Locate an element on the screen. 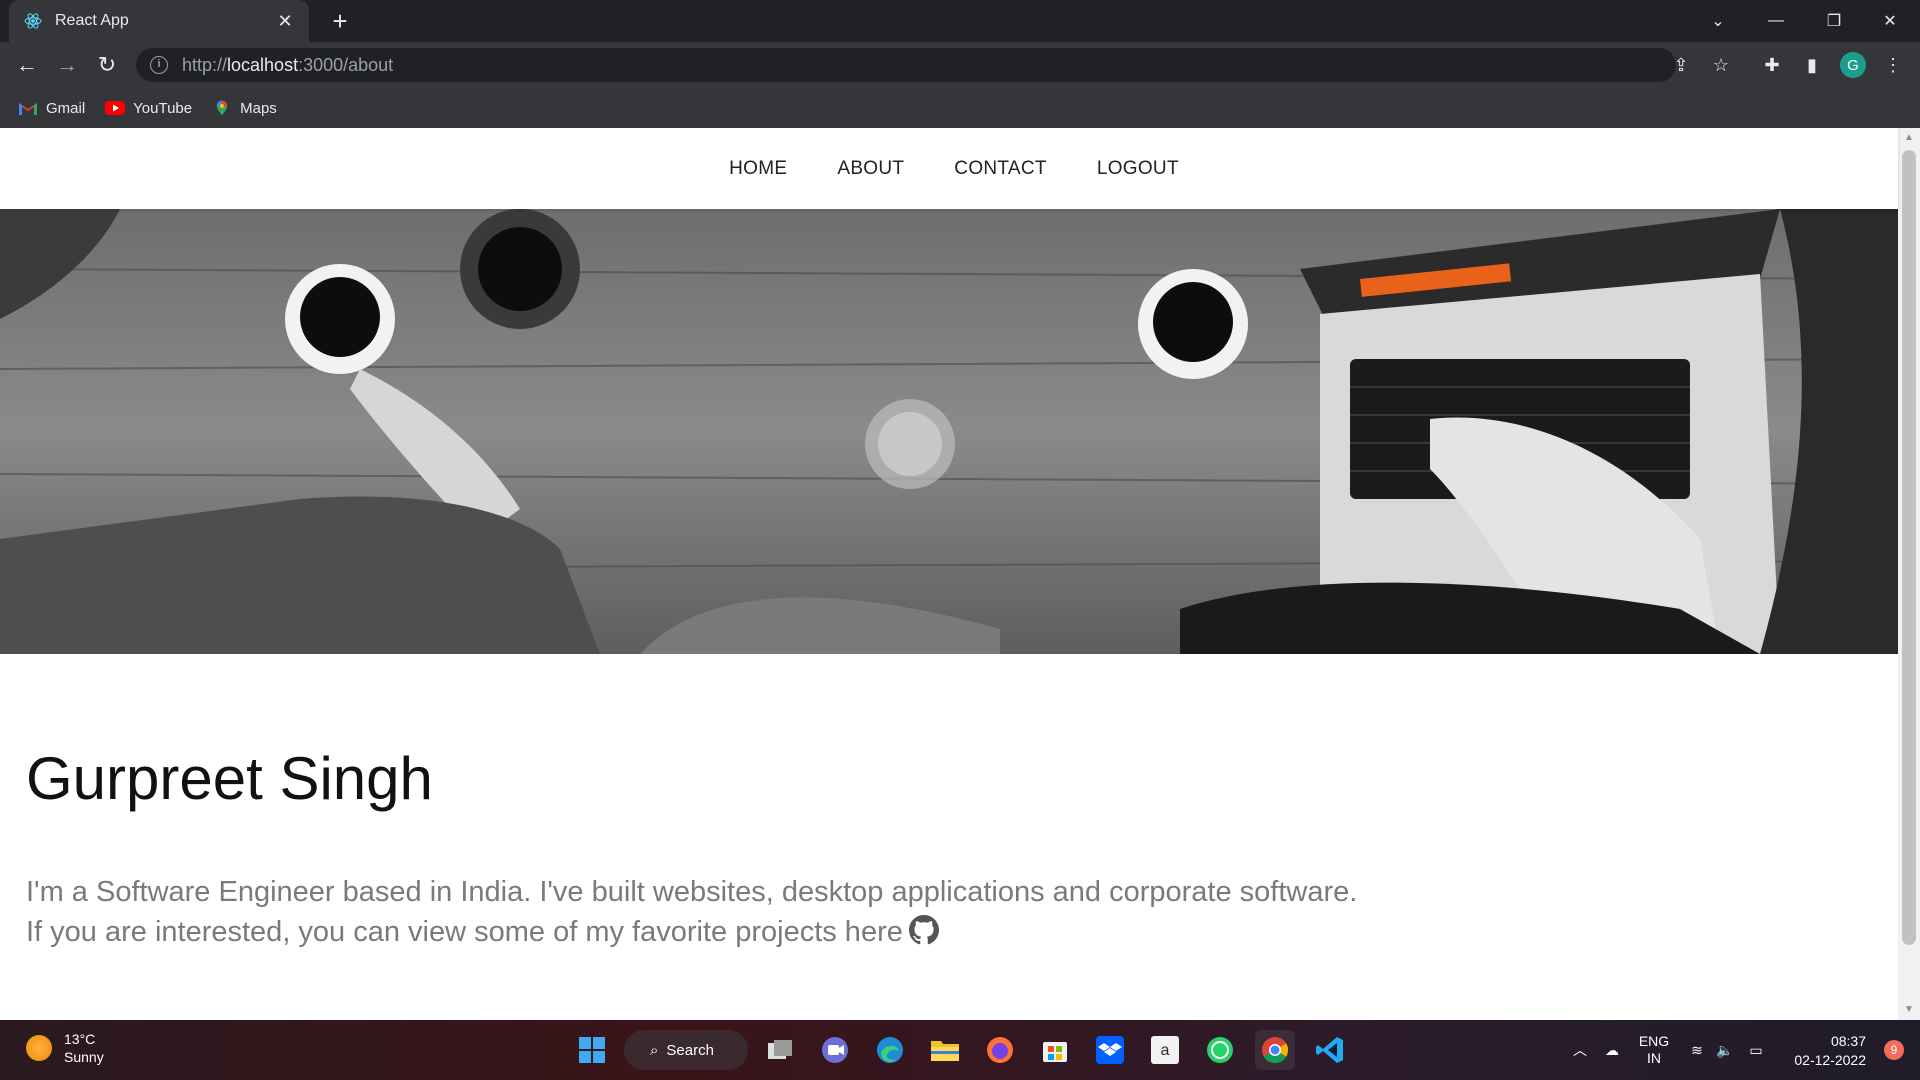 The height and width of the screenshot is (1080, 1920). reload-button: ↻ is located at coordinates (107, 65).